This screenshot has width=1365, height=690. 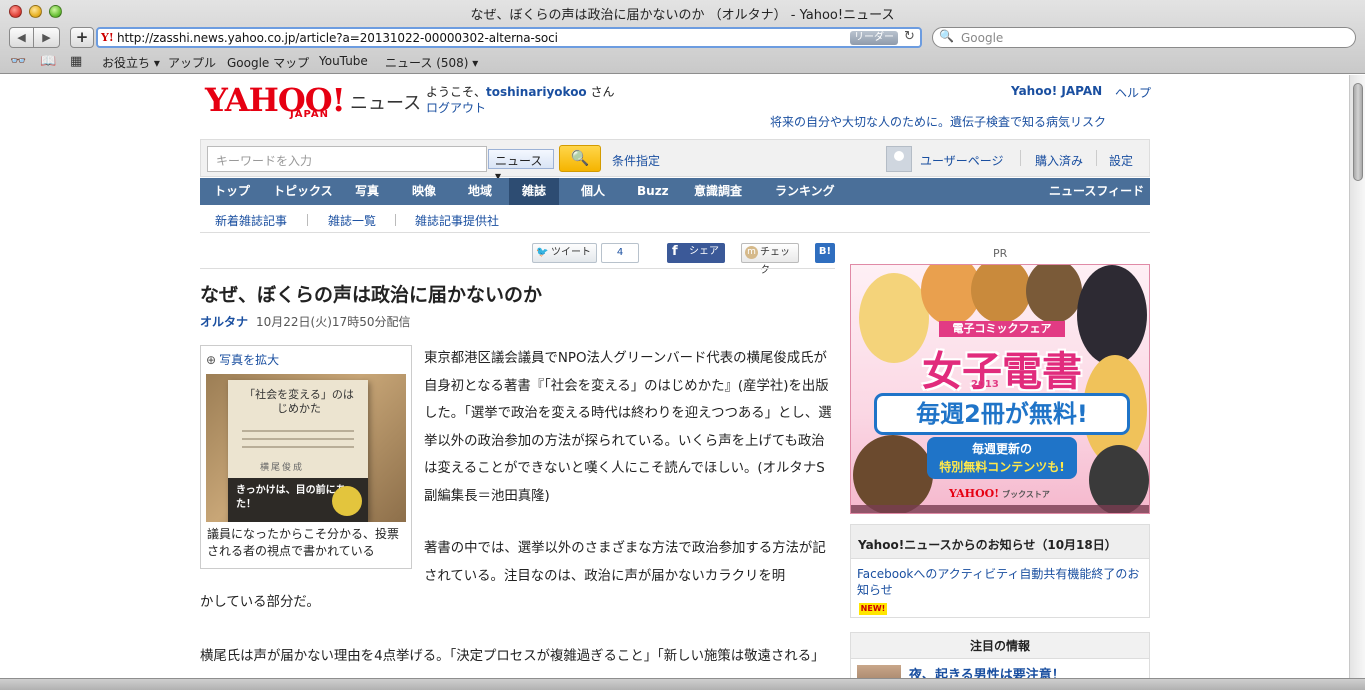 I want to click on ad-fair-label: 電子コミックフェア, so click(x=1002, y=329).